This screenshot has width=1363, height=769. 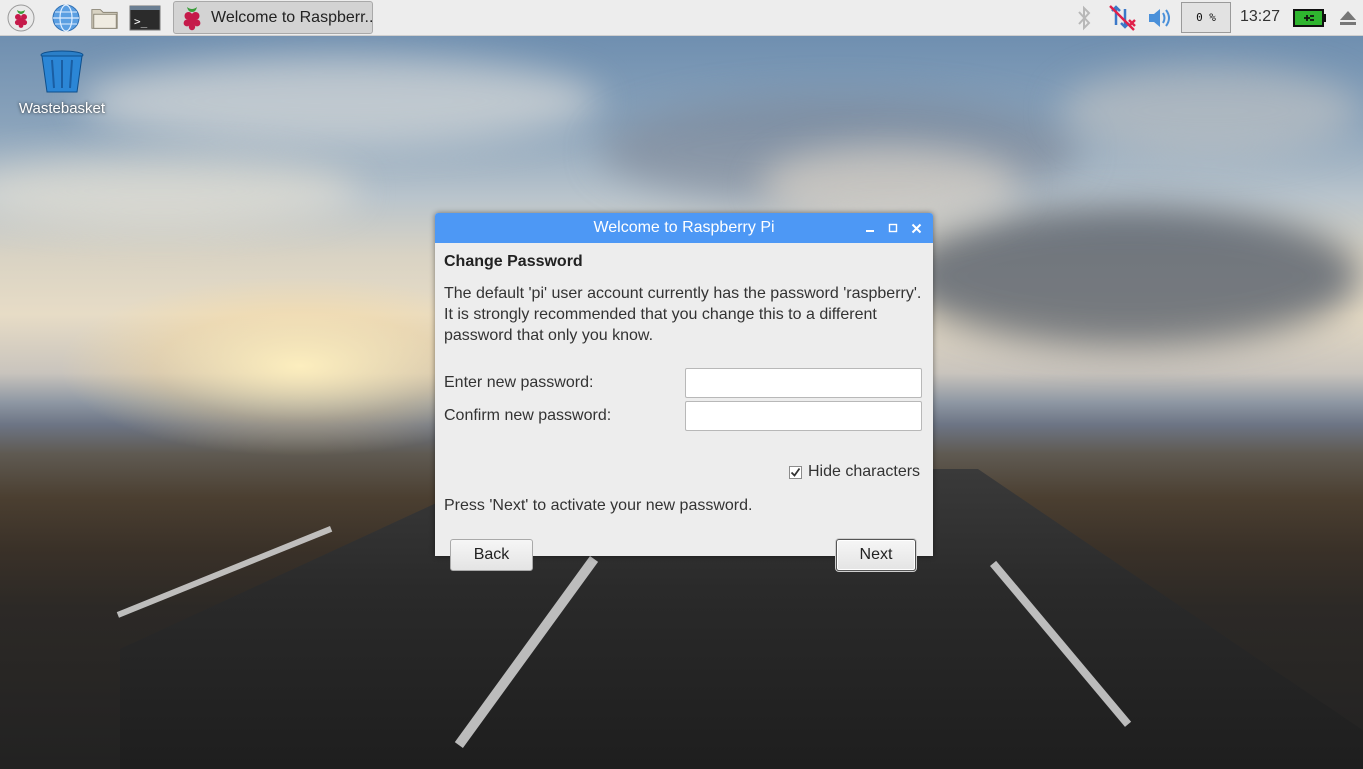 I want to click on raspberry-icon, so click(x=192, y=18).